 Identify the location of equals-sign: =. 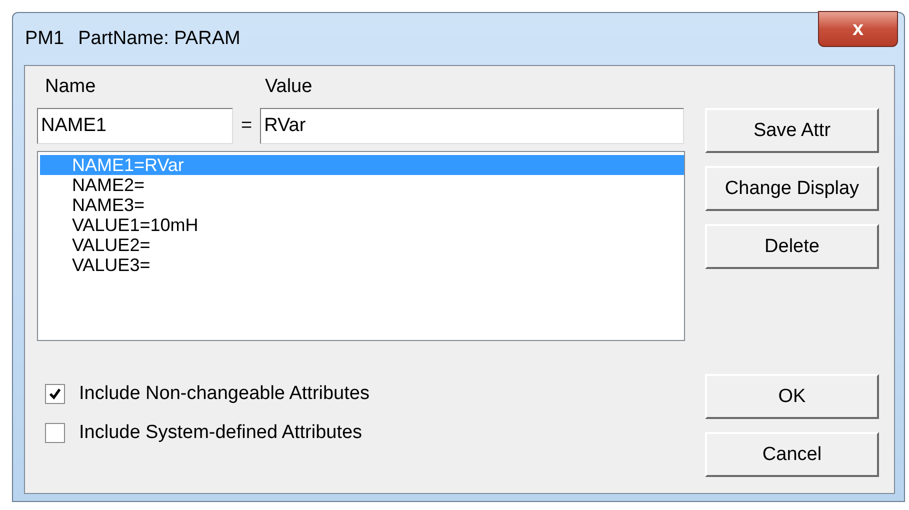
(246, 126).